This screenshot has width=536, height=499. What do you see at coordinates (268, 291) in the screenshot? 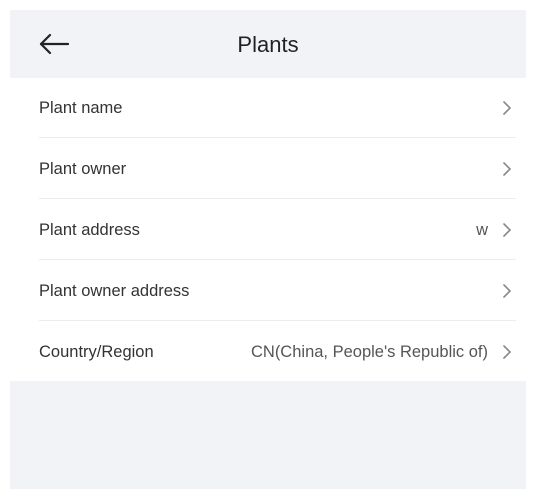
I see `row-plant-owner-address: Plant owner address` at bounding box center [268, 291].